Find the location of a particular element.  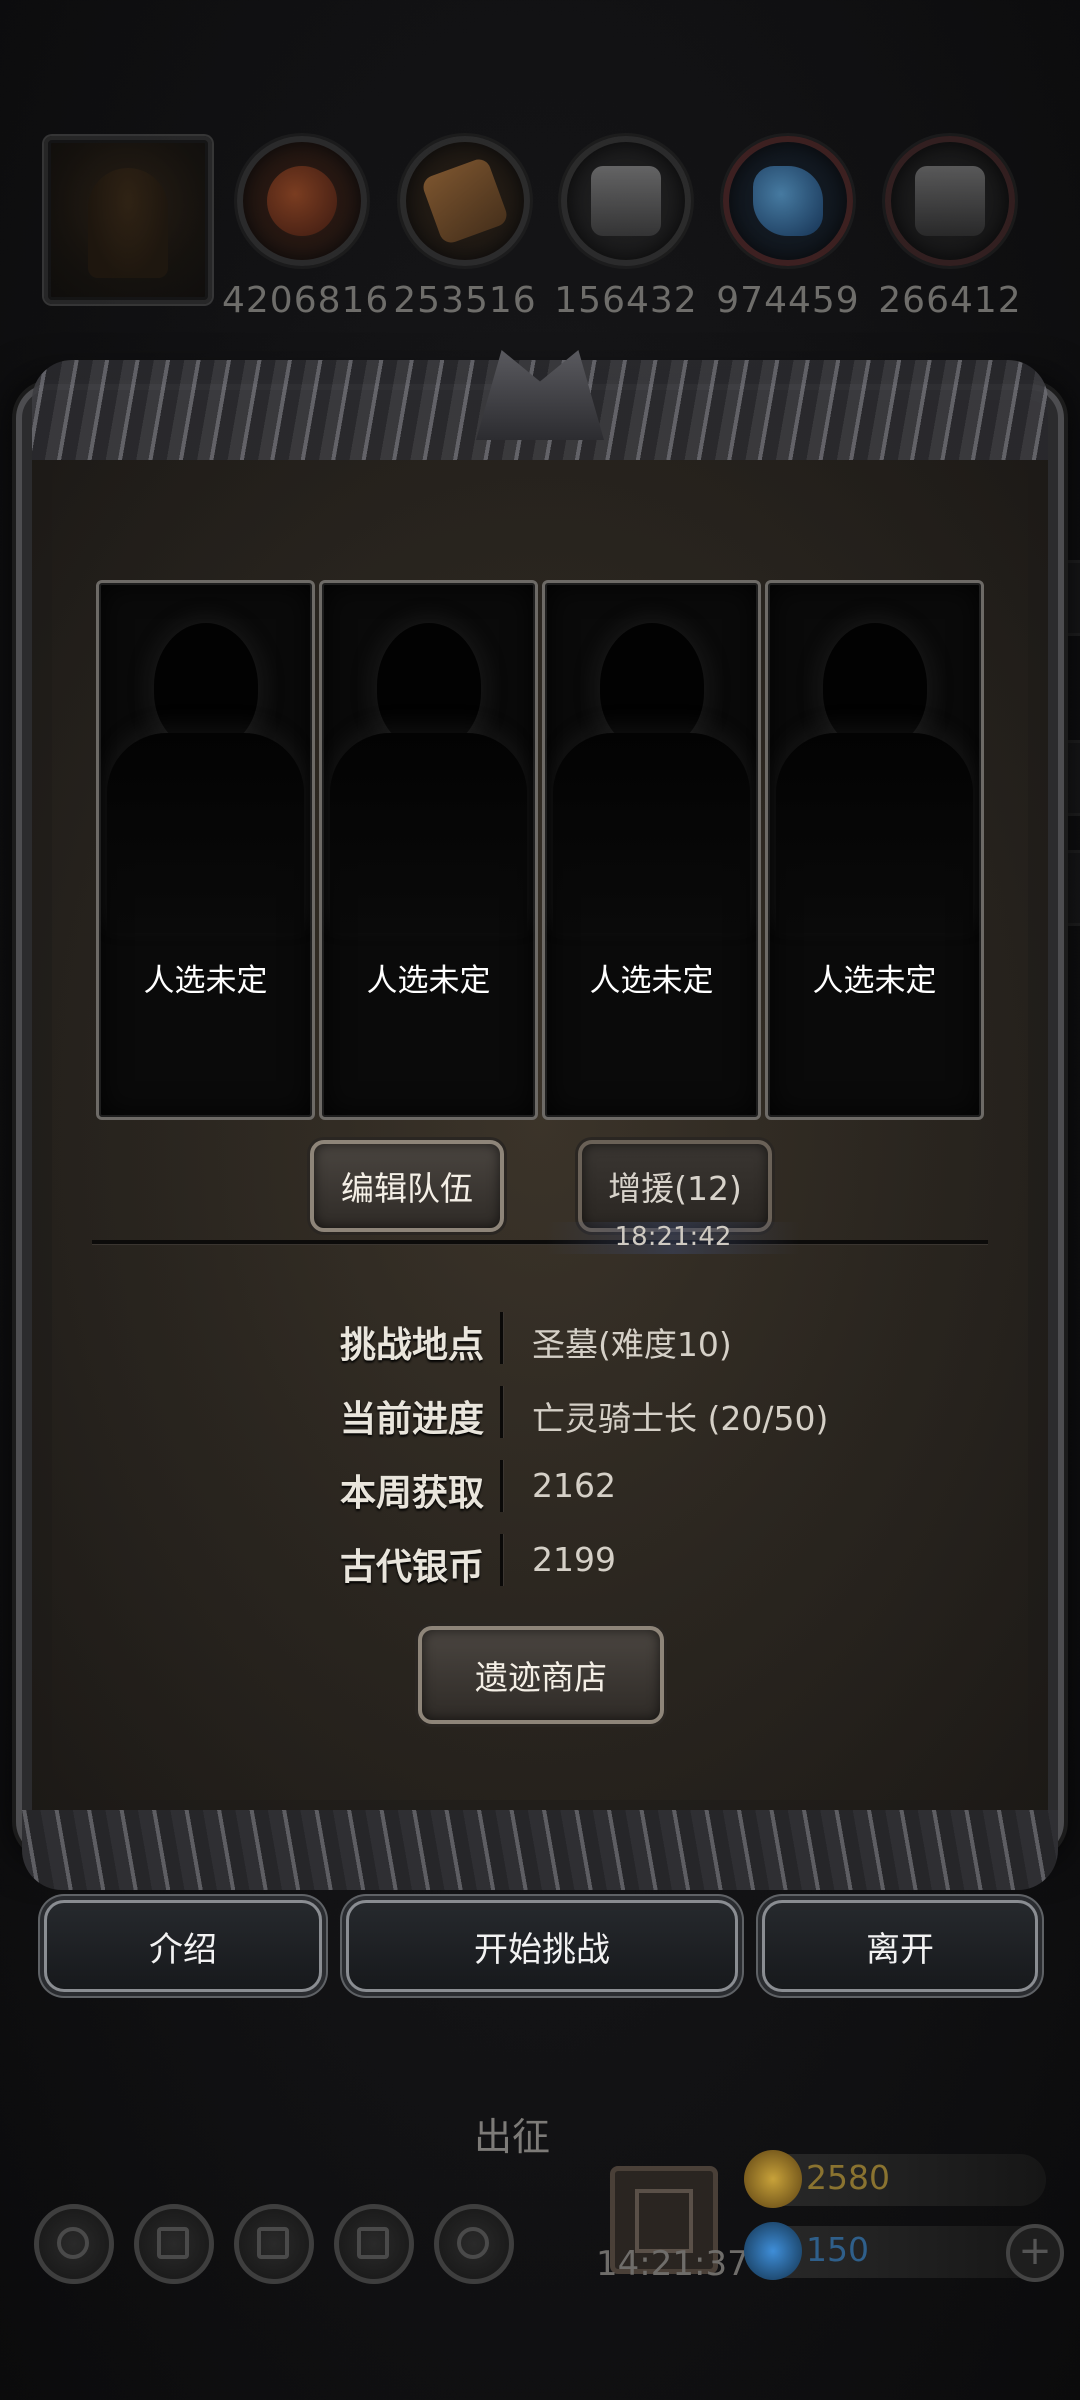

info-key: 挑战地点 is located at coordinates (411, 1345).